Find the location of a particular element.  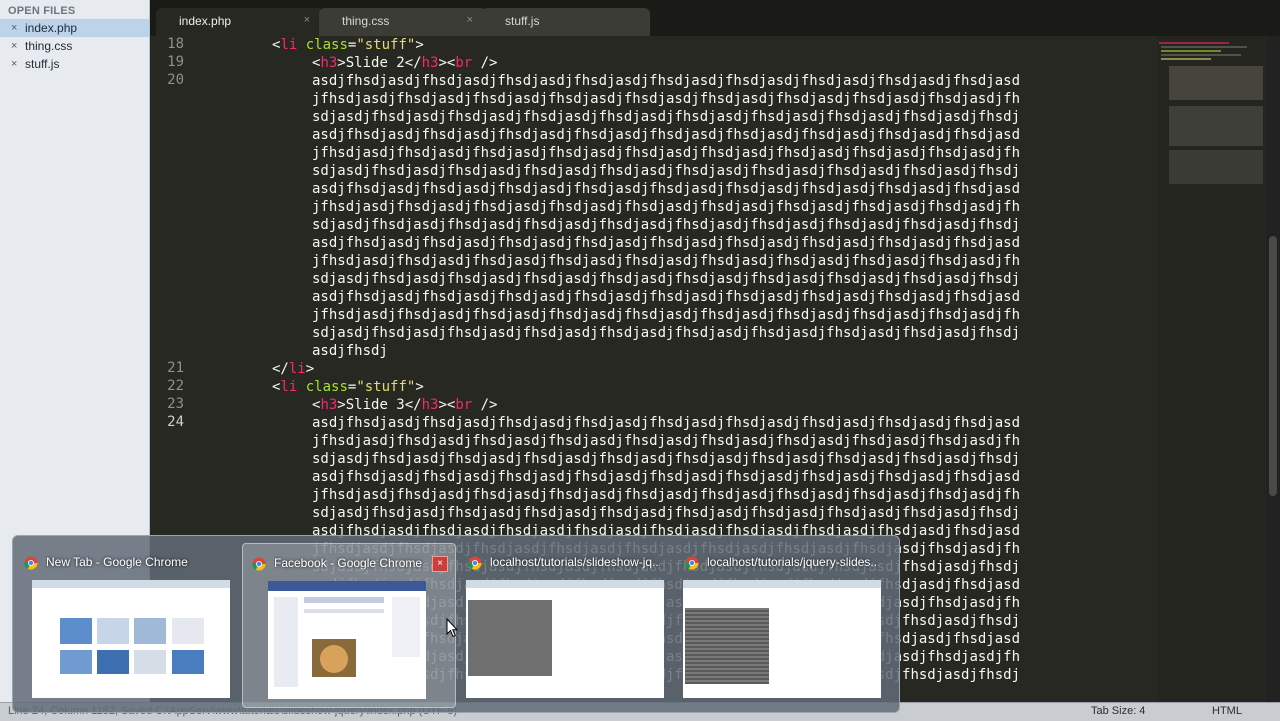

open-file-label: thing.css is located at coordinates (49, 46).